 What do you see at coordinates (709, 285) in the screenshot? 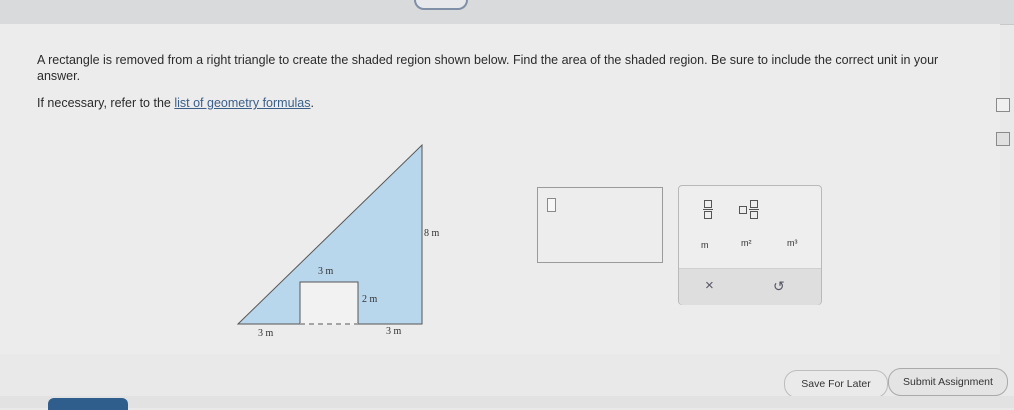
I see `clear-icon: ×` at bounding box center [709, 285].